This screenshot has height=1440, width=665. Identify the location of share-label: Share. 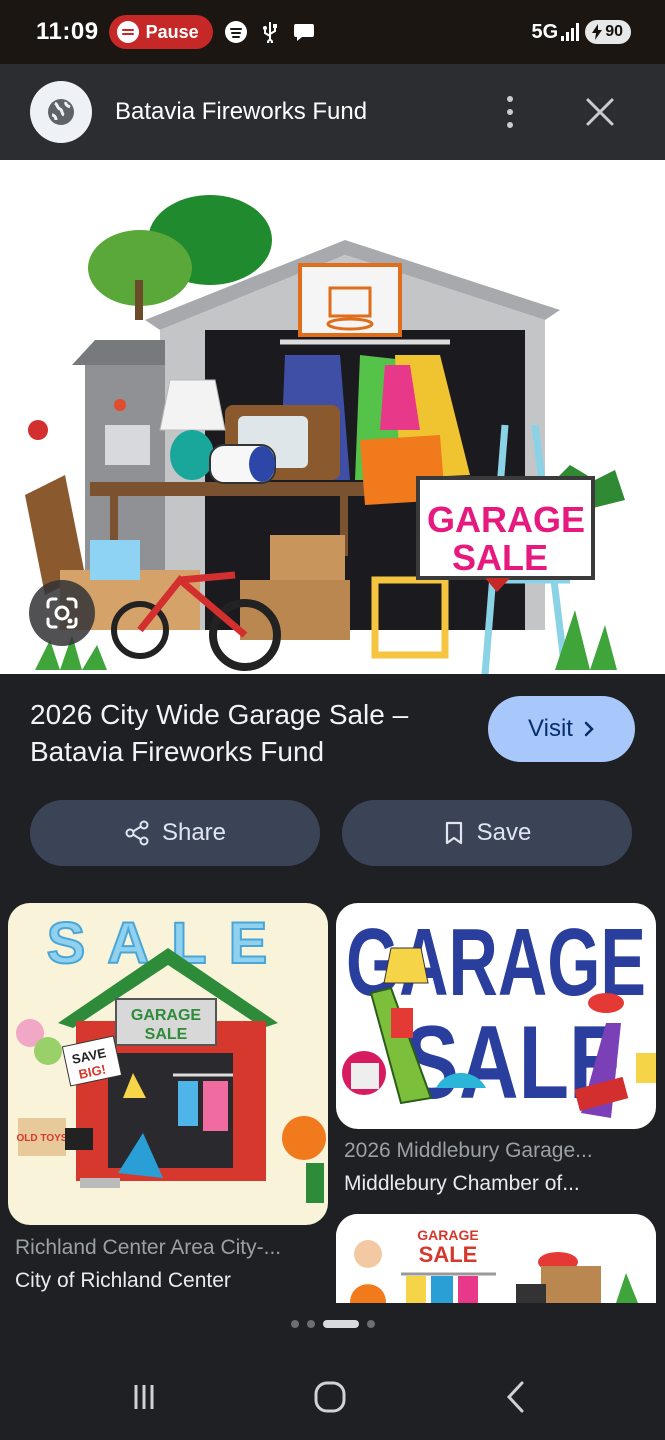
(194, 832).